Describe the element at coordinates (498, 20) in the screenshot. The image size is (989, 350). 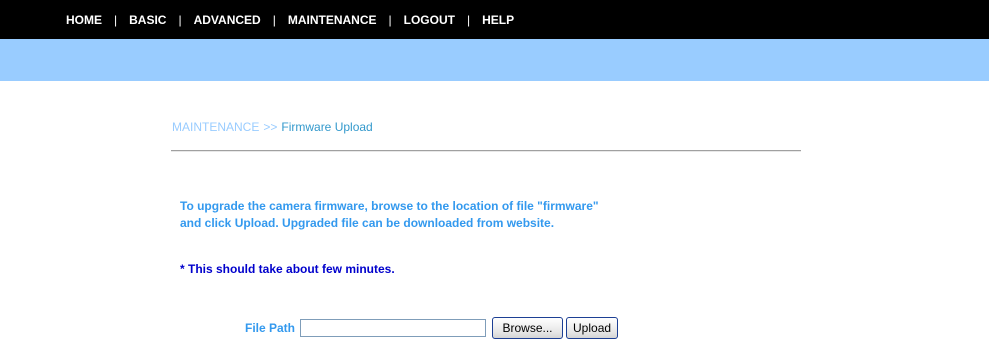
I see `nav-help: HELP` at that location.